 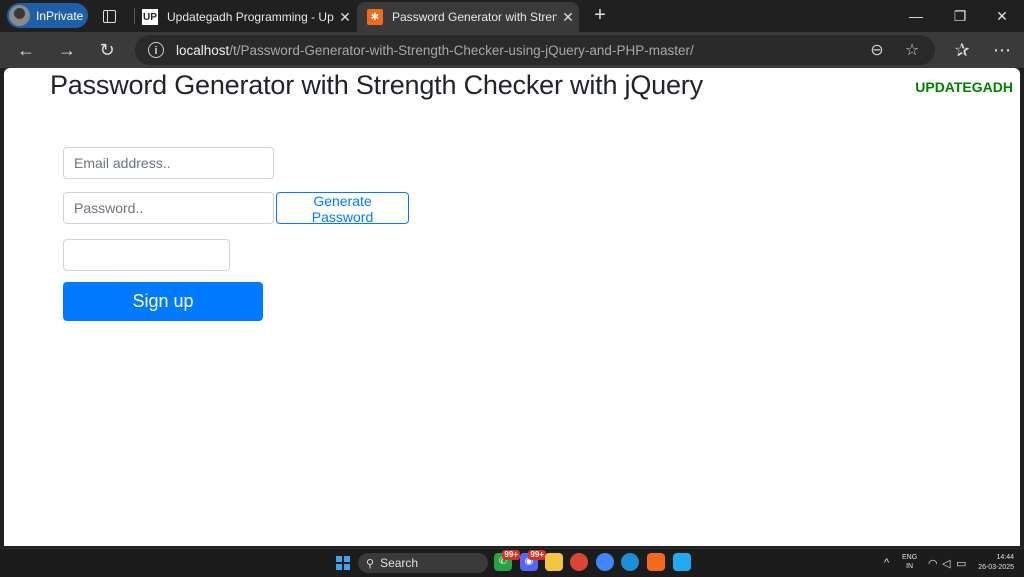 What do you see at coordinates (605, 562) in the screenshot?
I see `chrome-profile-icon` at bounding box center [605, 562].